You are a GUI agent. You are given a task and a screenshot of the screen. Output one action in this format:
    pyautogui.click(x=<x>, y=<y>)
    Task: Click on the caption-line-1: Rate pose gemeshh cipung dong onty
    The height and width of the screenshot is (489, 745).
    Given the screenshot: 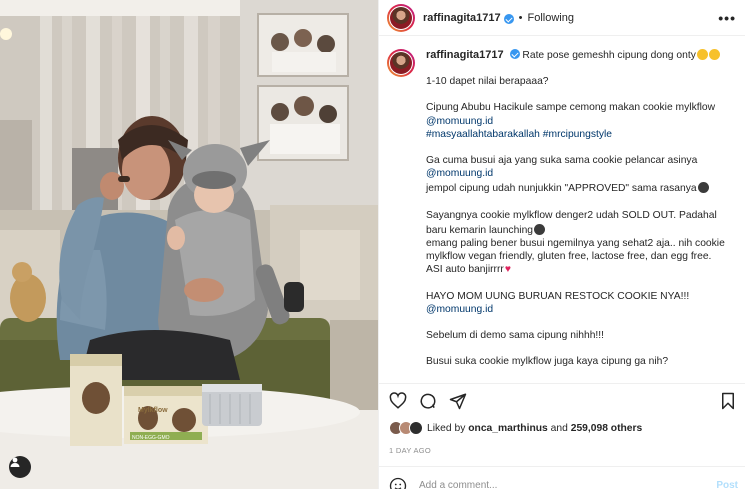 What is the action you would take?
    pyautogui.click(x=609, y=55)
    